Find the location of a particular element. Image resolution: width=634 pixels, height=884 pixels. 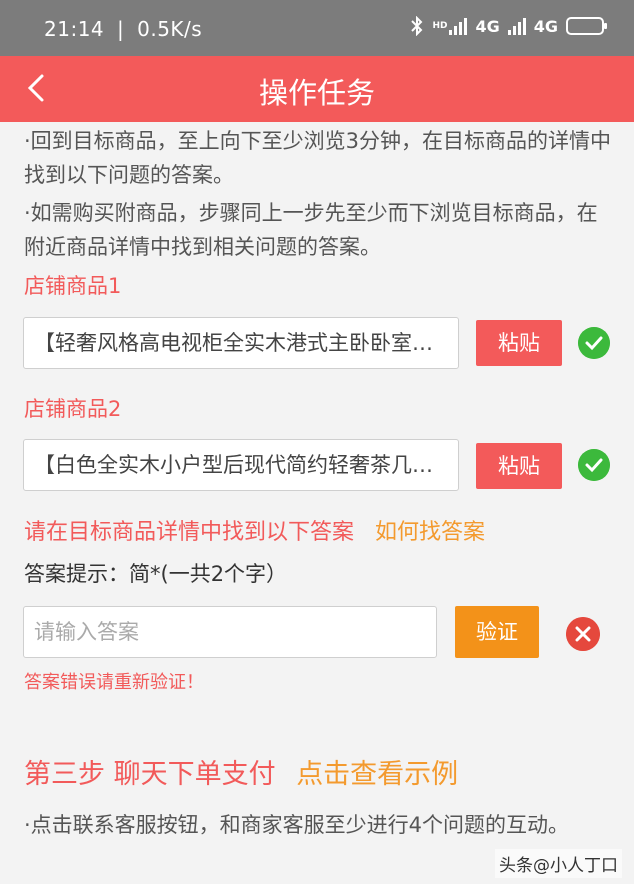

step3-header: 第三步 聊天下单支付 点击查看示例 is located at coordinates (241, 771).